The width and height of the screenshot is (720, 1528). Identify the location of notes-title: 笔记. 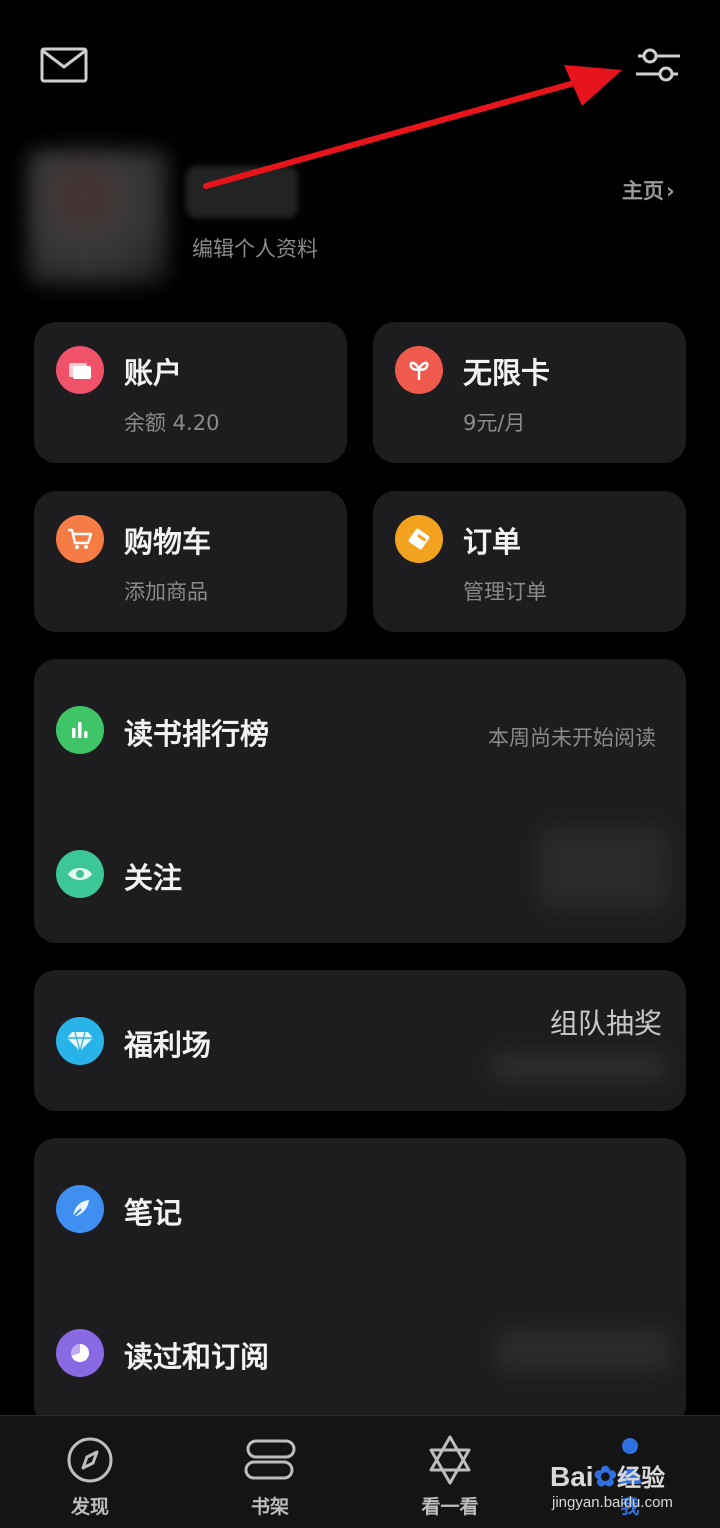
(153, 1213).